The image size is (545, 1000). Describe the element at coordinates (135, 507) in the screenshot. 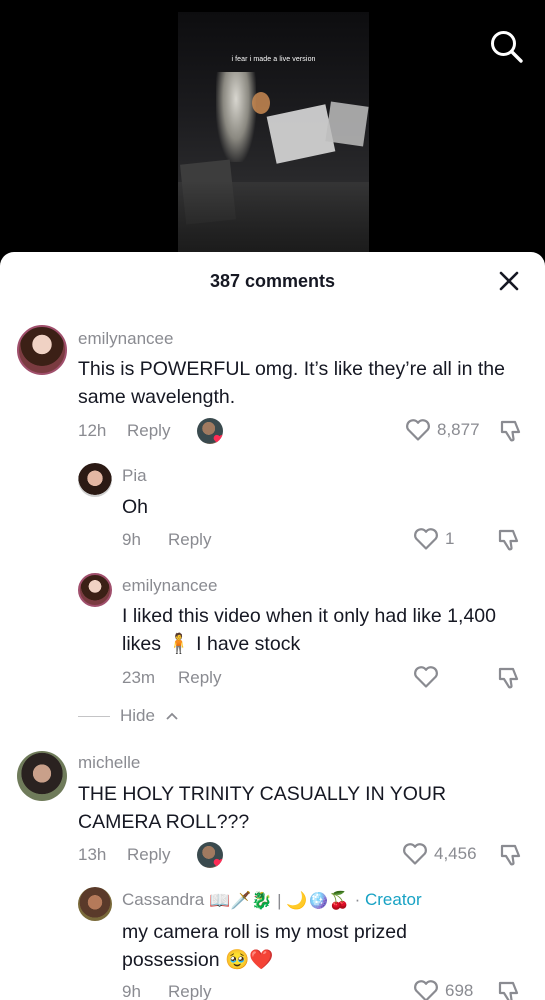

I see `comment-text: Oh` at that location.